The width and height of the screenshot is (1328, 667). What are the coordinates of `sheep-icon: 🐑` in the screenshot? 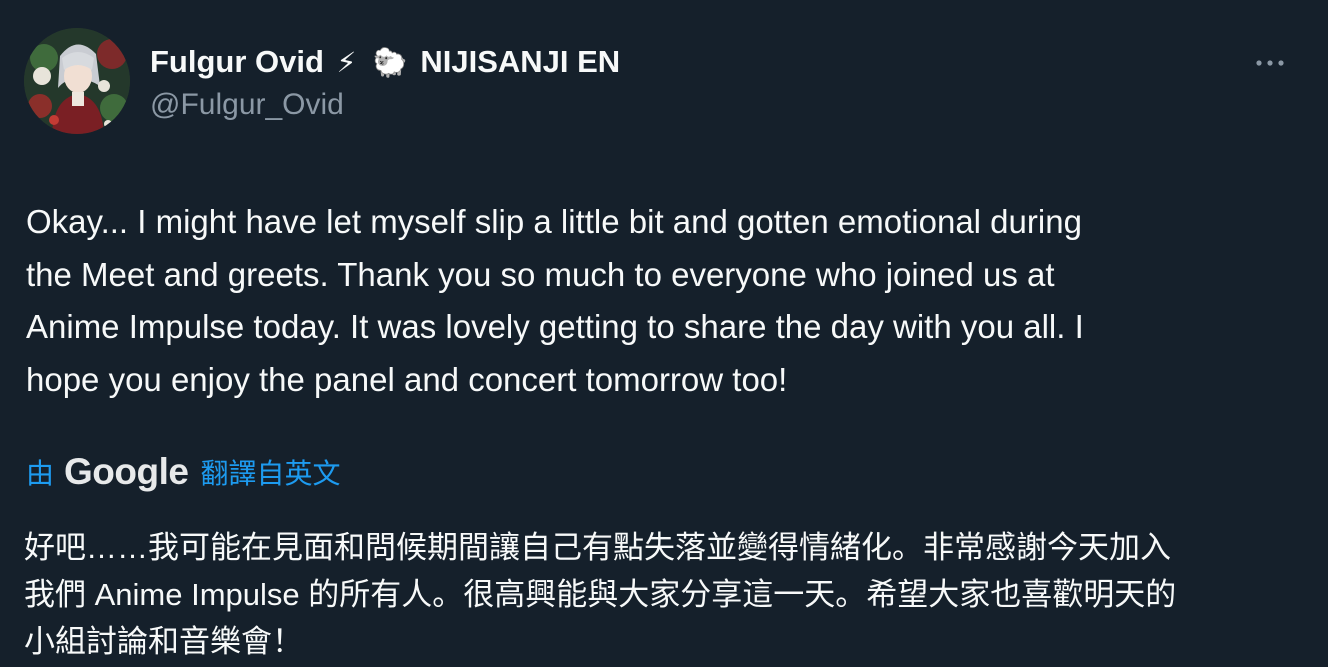 It's located at (390, 62).